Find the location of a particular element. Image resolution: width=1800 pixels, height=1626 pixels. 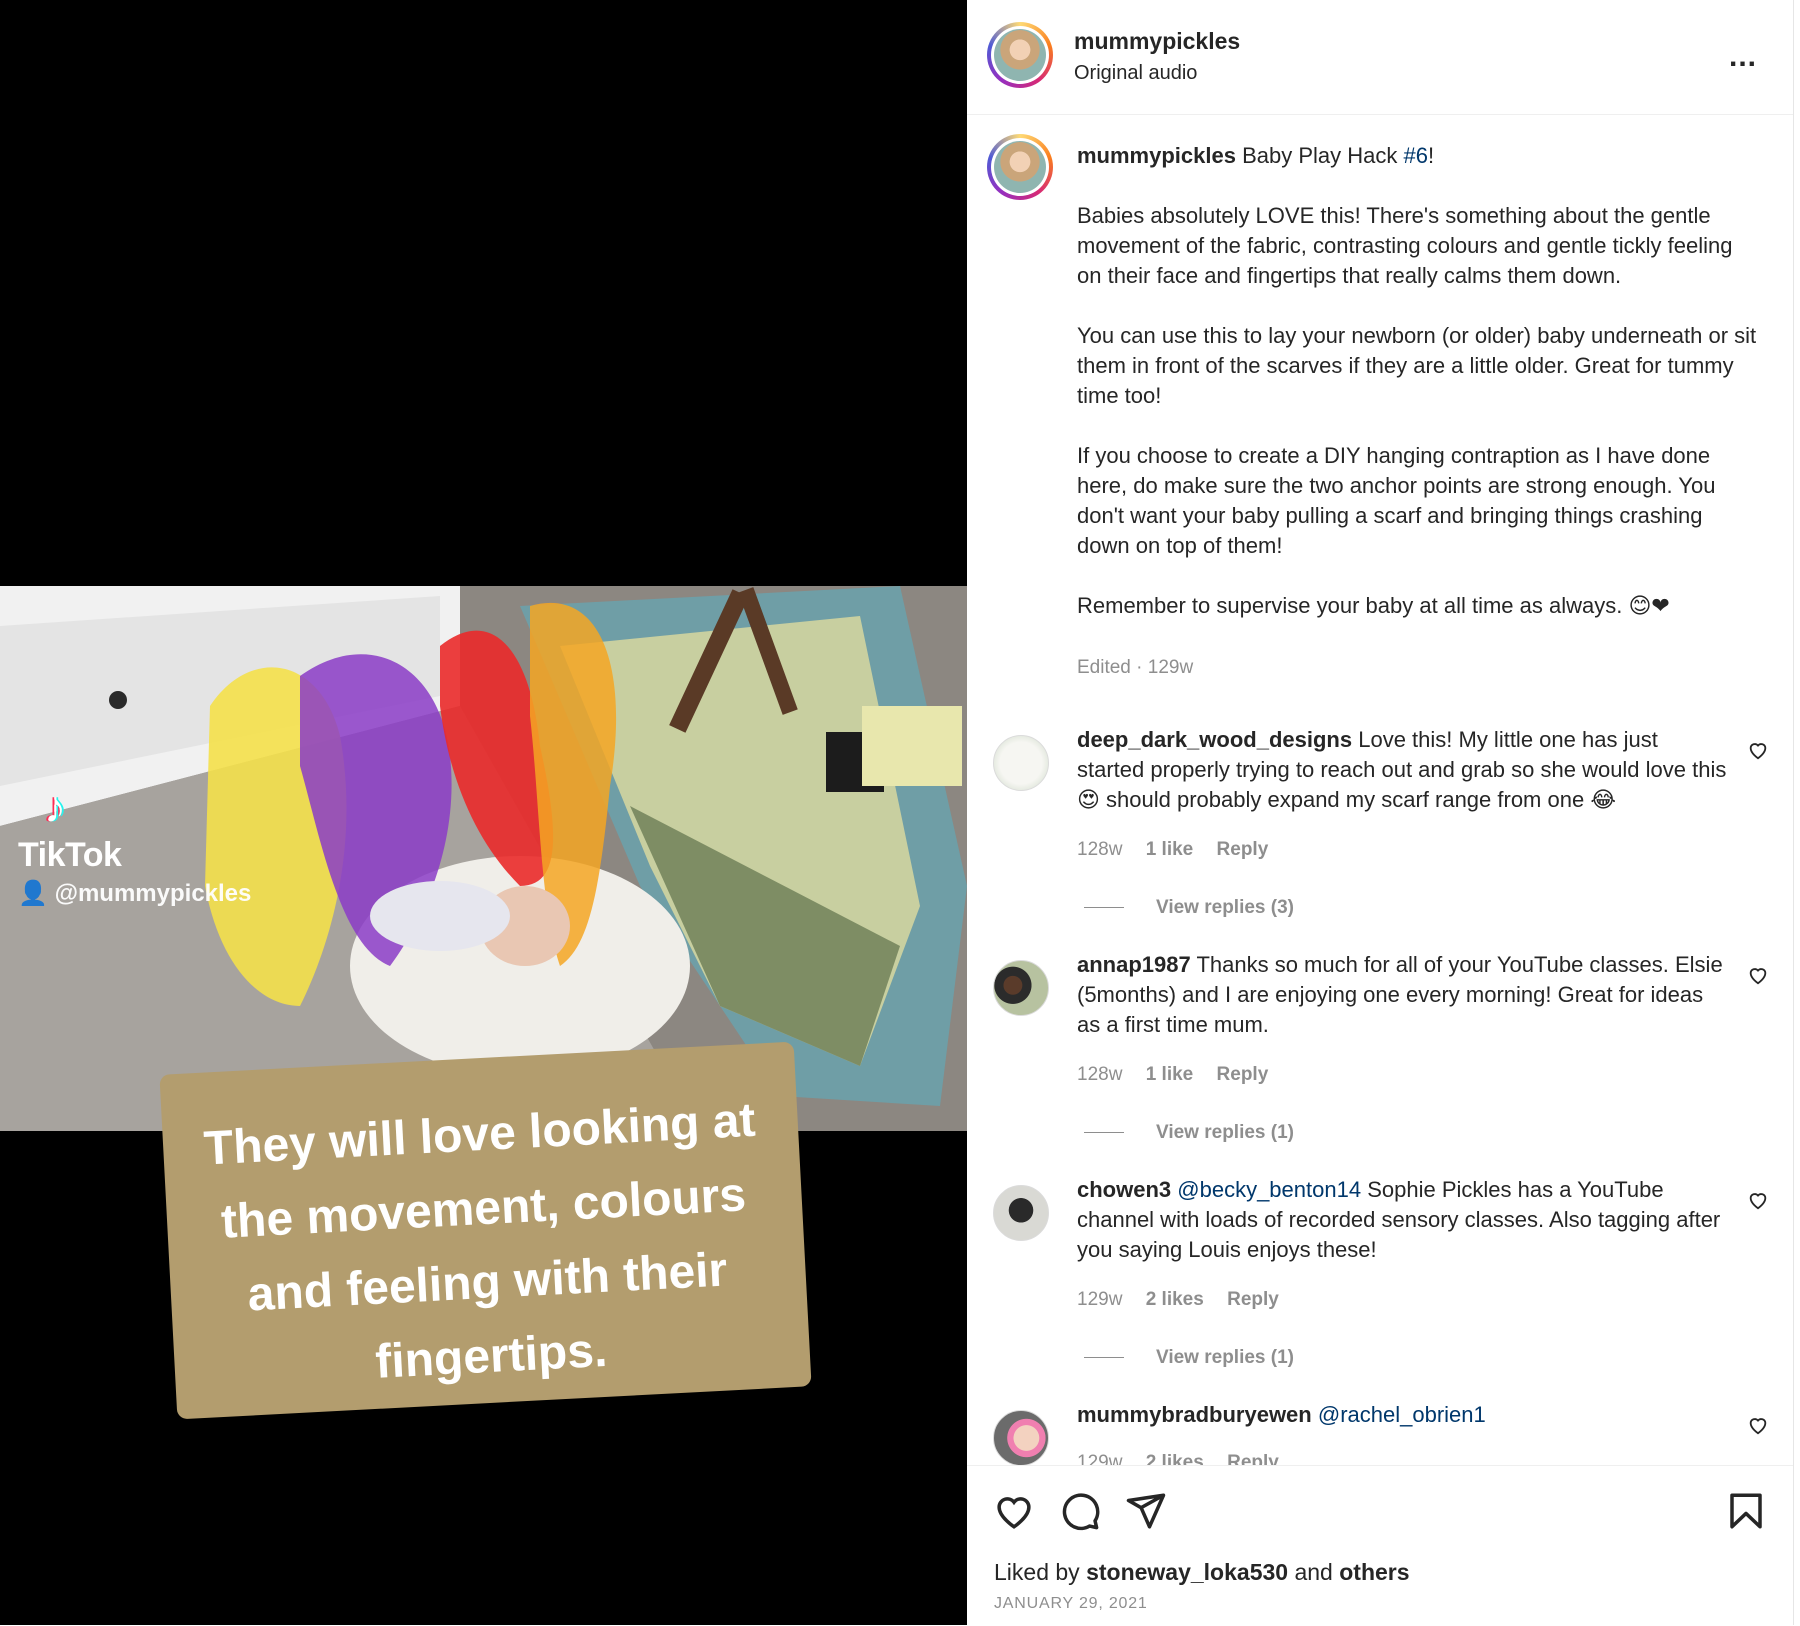

commenter-username: chowen3 is located at coordinates (1124, 1189).